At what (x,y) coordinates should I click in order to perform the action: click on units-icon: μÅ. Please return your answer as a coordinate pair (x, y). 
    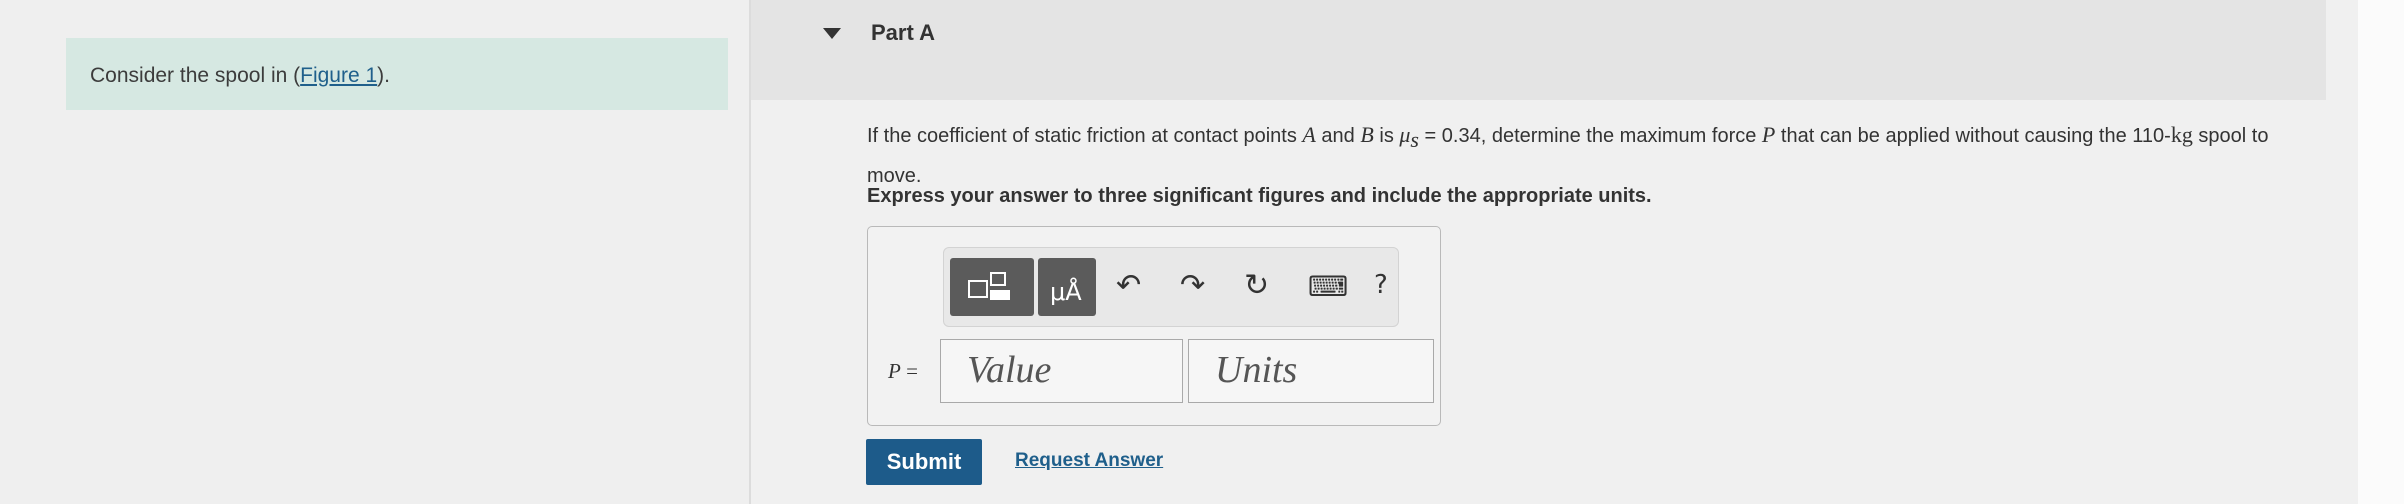
    Looking at the image, I should click on (1067, 287).